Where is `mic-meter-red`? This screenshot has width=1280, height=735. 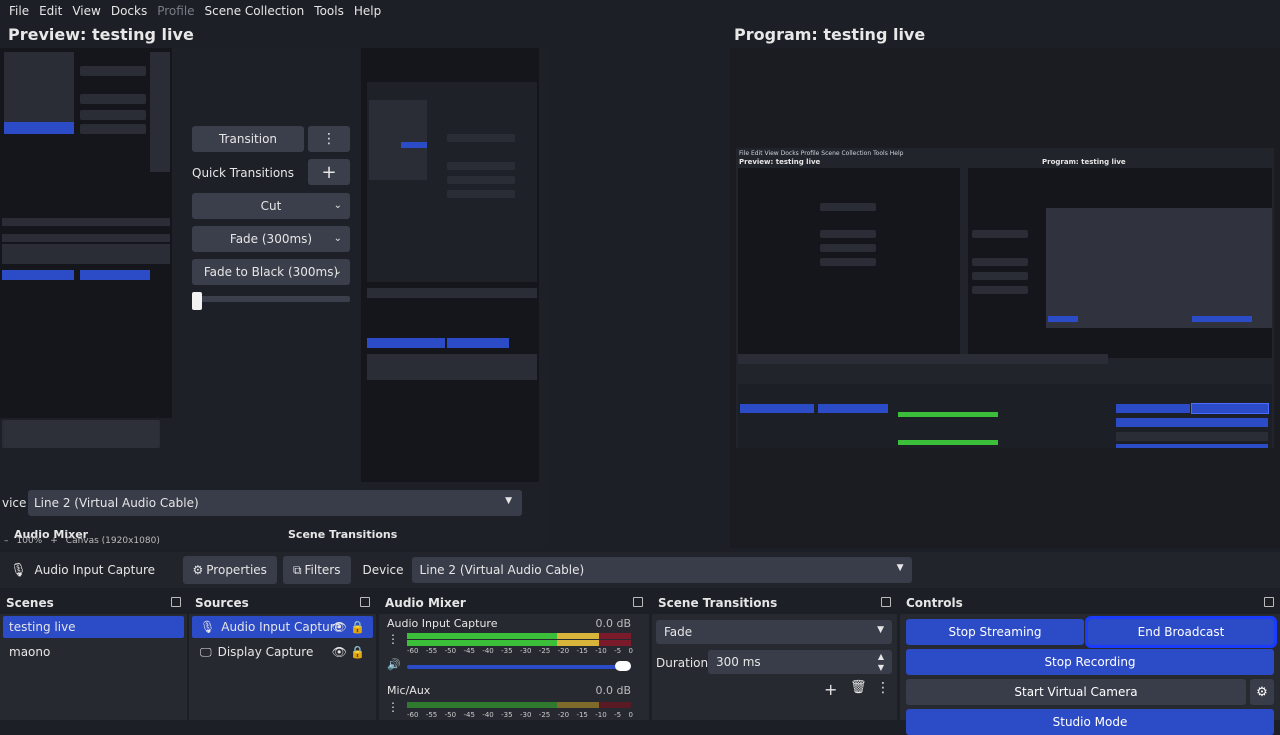
mic-meter-red is located at coordinates (615, 705).